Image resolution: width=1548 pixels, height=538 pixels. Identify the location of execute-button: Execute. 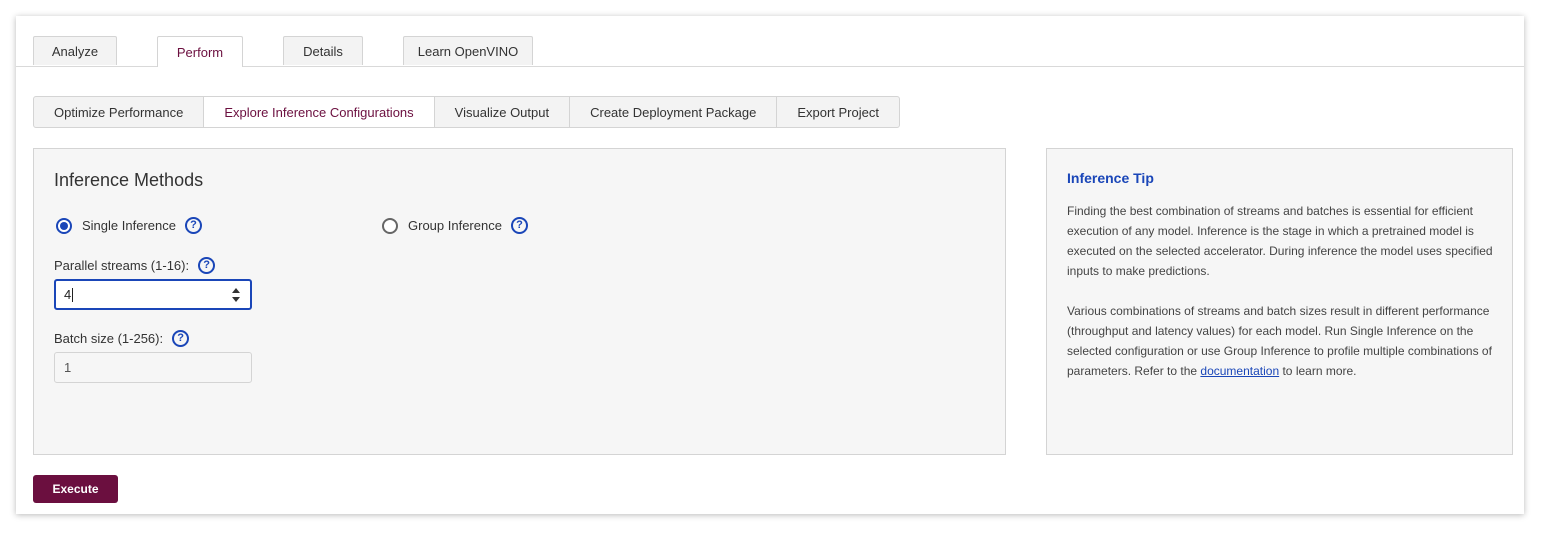
(75, 489).